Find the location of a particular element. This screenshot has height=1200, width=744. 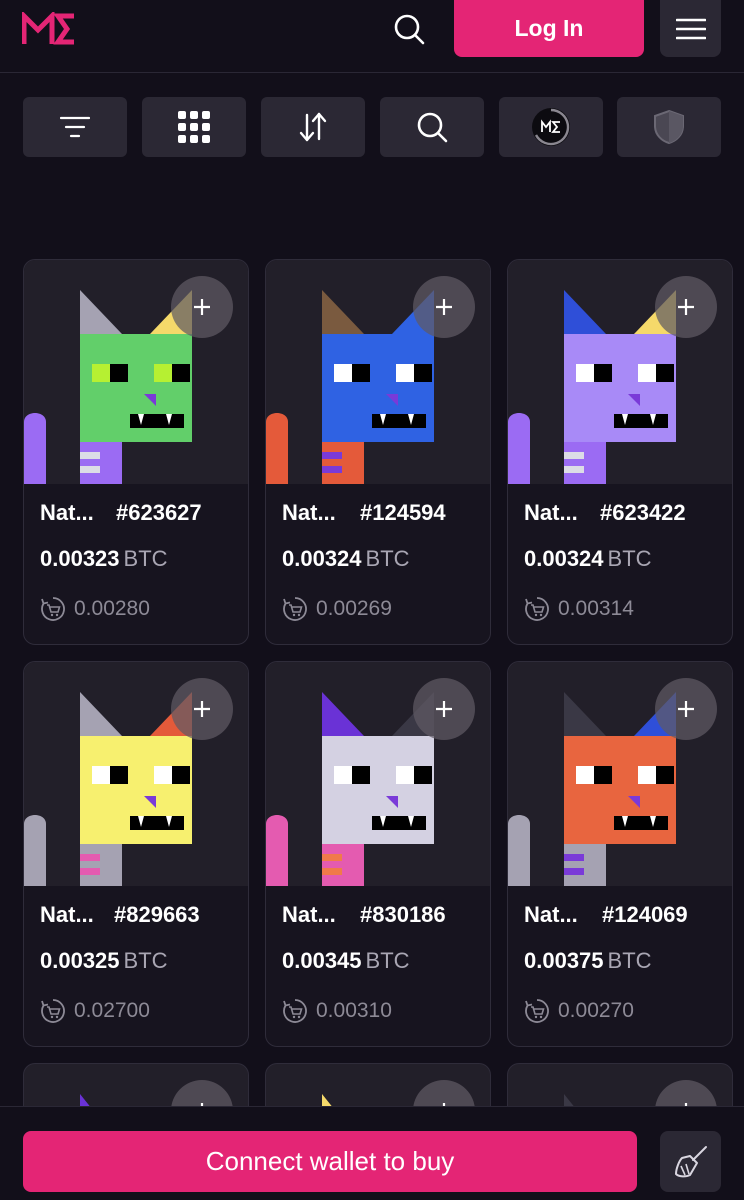

connect-wallet-button: Connect wallet to buy is located at coordinates (330, 1161).